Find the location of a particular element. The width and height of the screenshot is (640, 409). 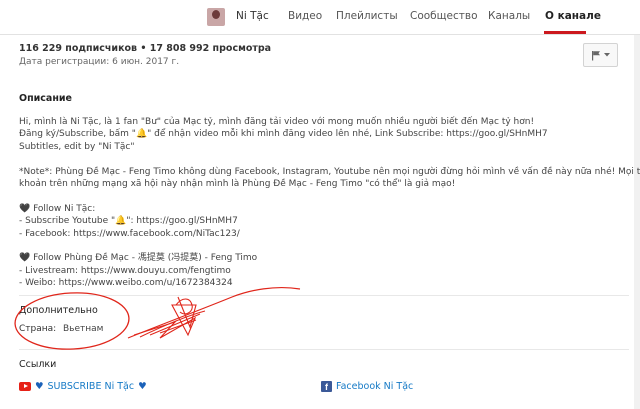

tab-about: О канале is located at coordinates (573, 16).